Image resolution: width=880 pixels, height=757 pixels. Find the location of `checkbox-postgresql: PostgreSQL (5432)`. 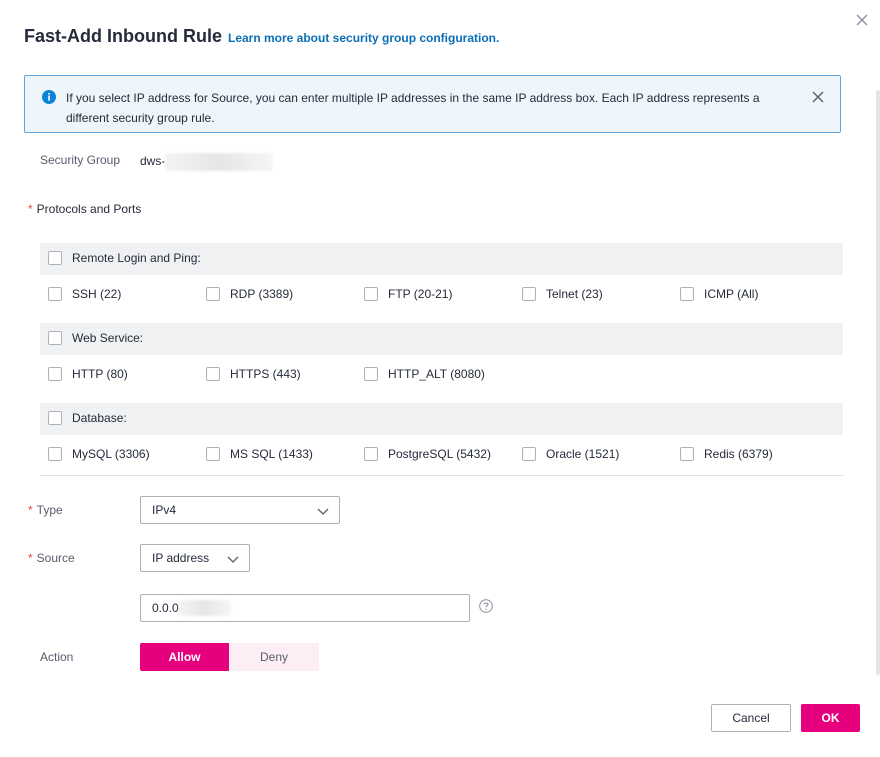

checkbox-postgresql: PostgreSQL (5432) is located at coordinates (427, 454).